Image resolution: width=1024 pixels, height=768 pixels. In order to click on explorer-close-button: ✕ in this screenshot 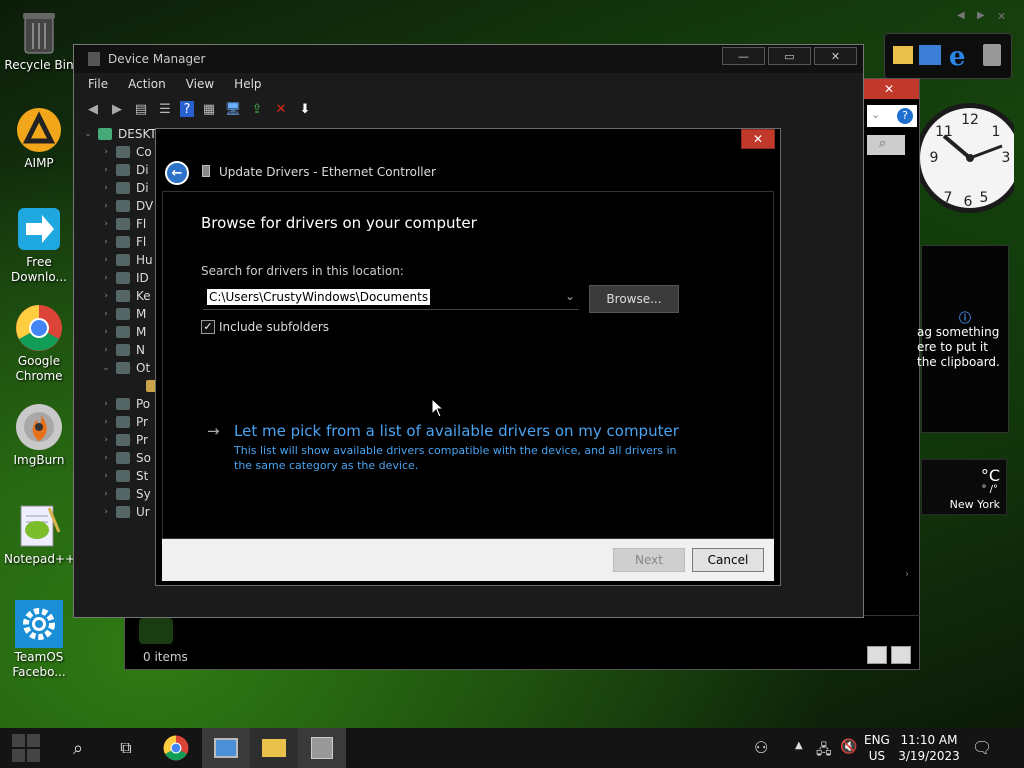, I will do `click(889, 89)`.